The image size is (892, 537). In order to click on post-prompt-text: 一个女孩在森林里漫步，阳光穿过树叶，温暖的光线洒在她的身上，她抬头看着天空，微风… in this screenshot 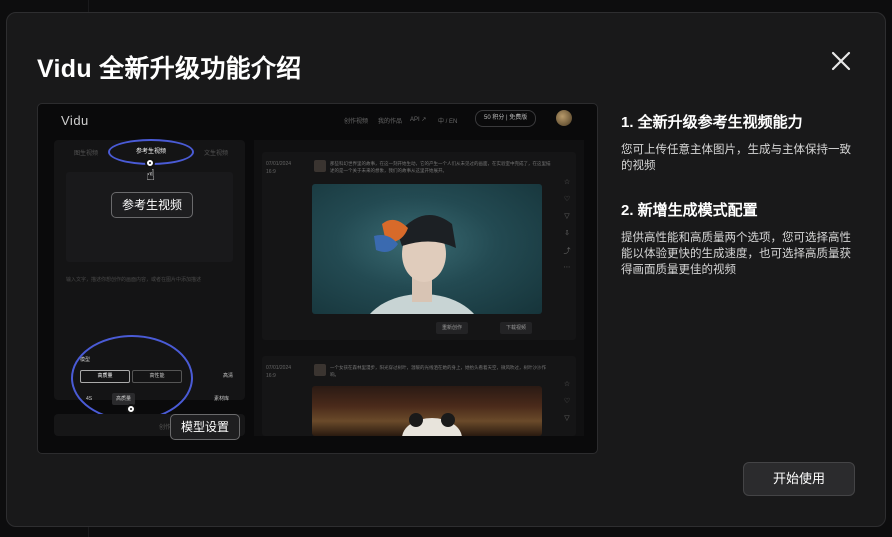, I will do `click(438, 371)`.